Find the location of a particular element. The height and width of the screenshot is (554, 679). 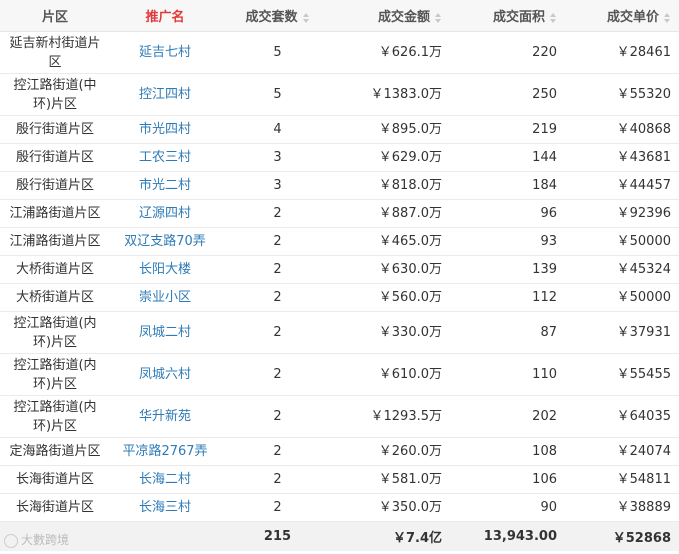

row-project-link: 延吉七村 is located at coordinates (165, 52).